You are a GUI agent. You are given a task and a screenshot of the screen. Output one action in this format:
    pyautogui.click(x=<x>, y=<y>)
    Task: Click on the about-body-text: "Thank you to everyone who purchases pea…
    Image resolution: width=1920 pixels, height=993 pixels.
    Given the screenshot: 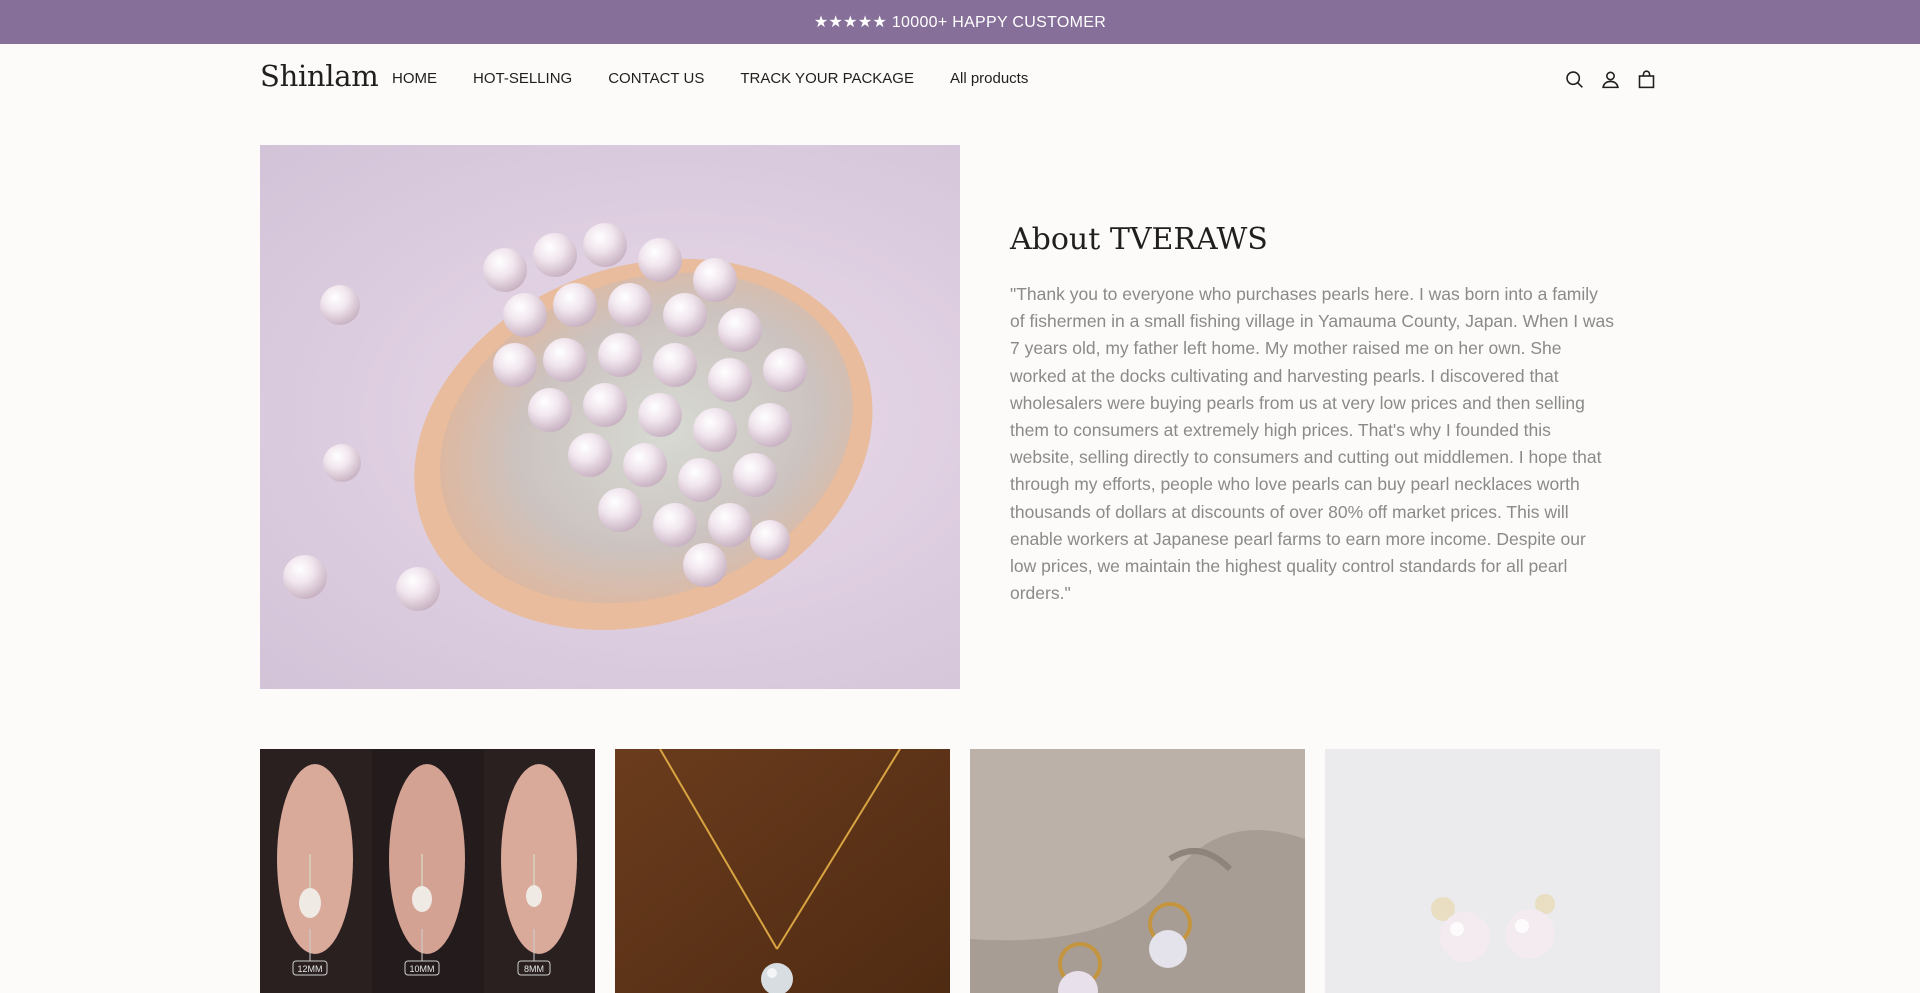 What is the action you would take?
    pyautogui.click(x=1312, y=444)
    